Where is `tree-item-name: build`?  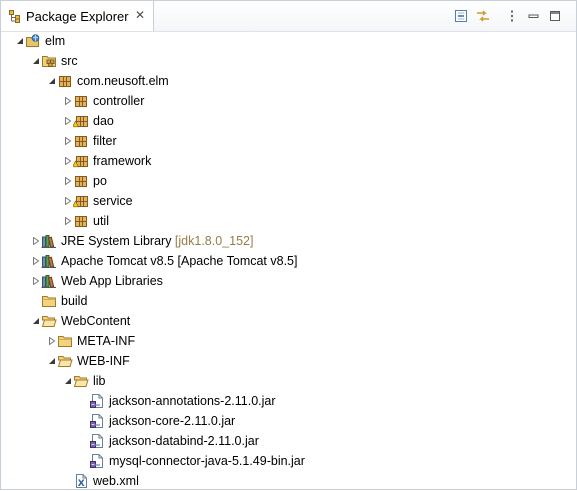
tree-item-name: build is located at coordinates (74, 301).